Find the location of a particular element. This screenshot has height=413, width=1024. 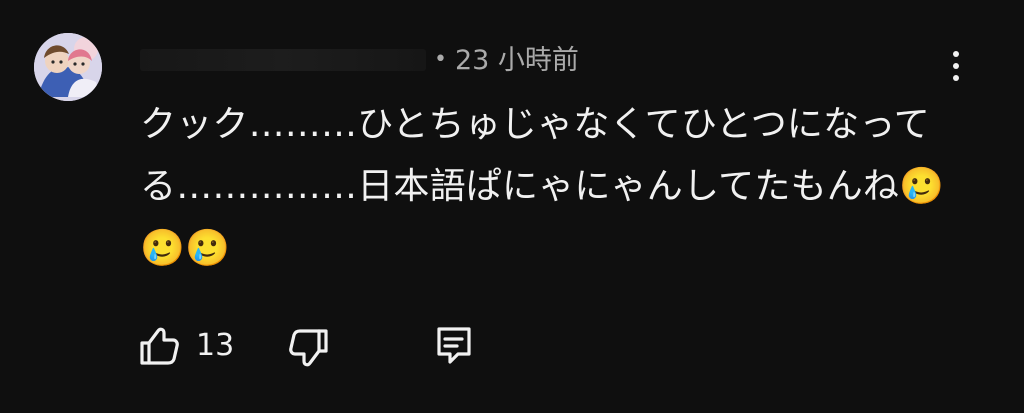

comment-line: 🥲🥲 is located at coordinates (185, 248).